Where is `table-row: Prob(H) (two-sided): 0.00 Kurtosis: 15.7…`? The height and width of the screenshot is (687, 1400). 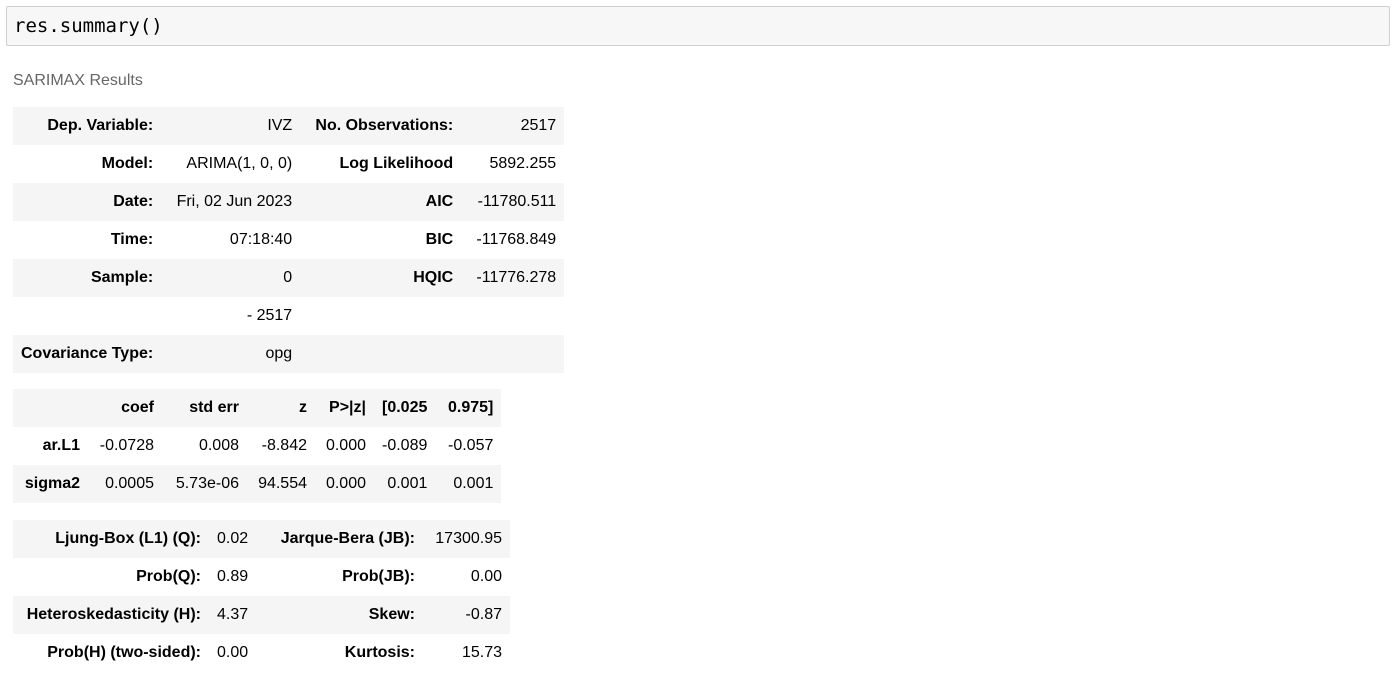 table-row: Prob(H) (two-sided): 0.00 Kurtosis: 15.7… is located at coordinates (261, 653).